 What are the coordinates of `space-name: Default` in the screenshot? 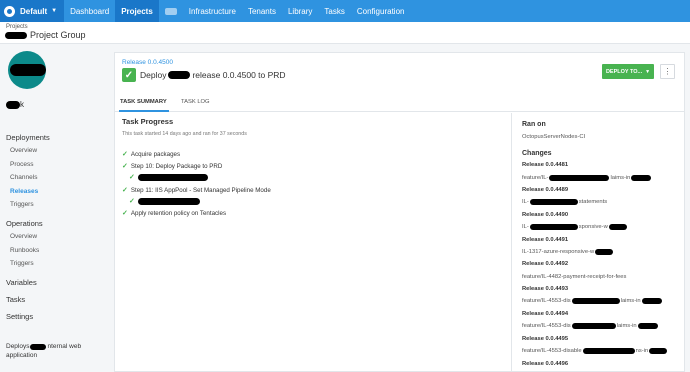 It's located at (34, 11).